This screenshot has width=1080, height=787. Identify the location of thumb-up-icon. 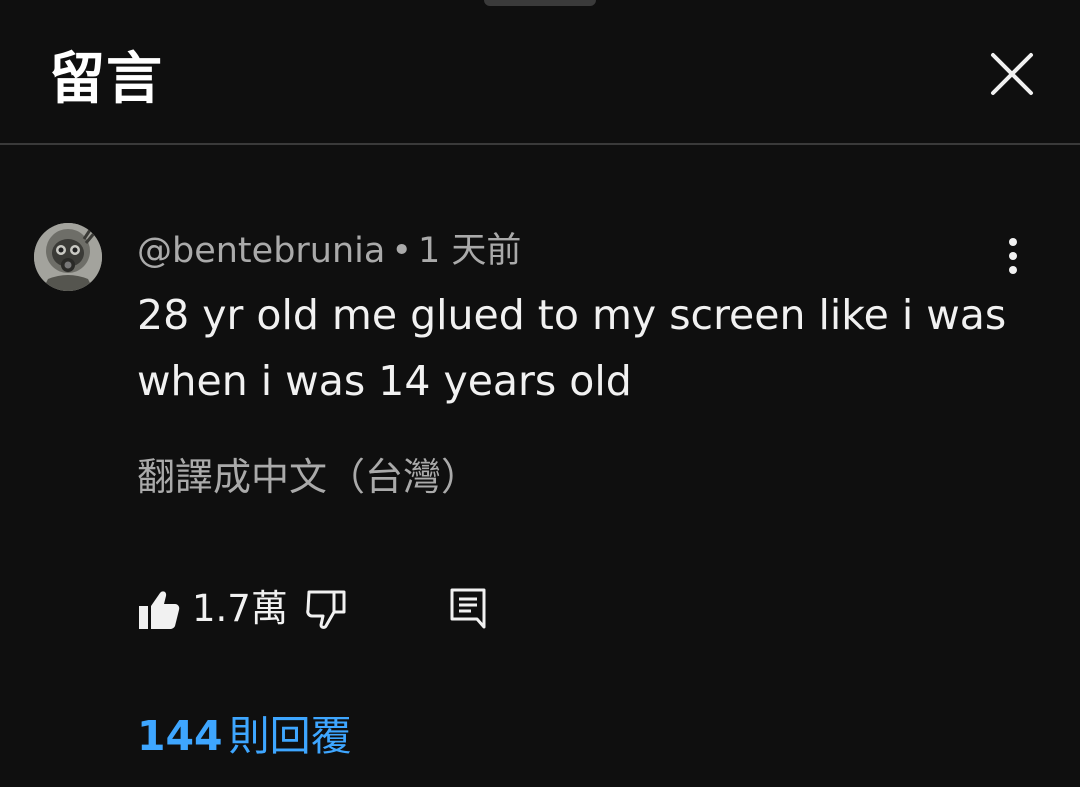
(159, 610).